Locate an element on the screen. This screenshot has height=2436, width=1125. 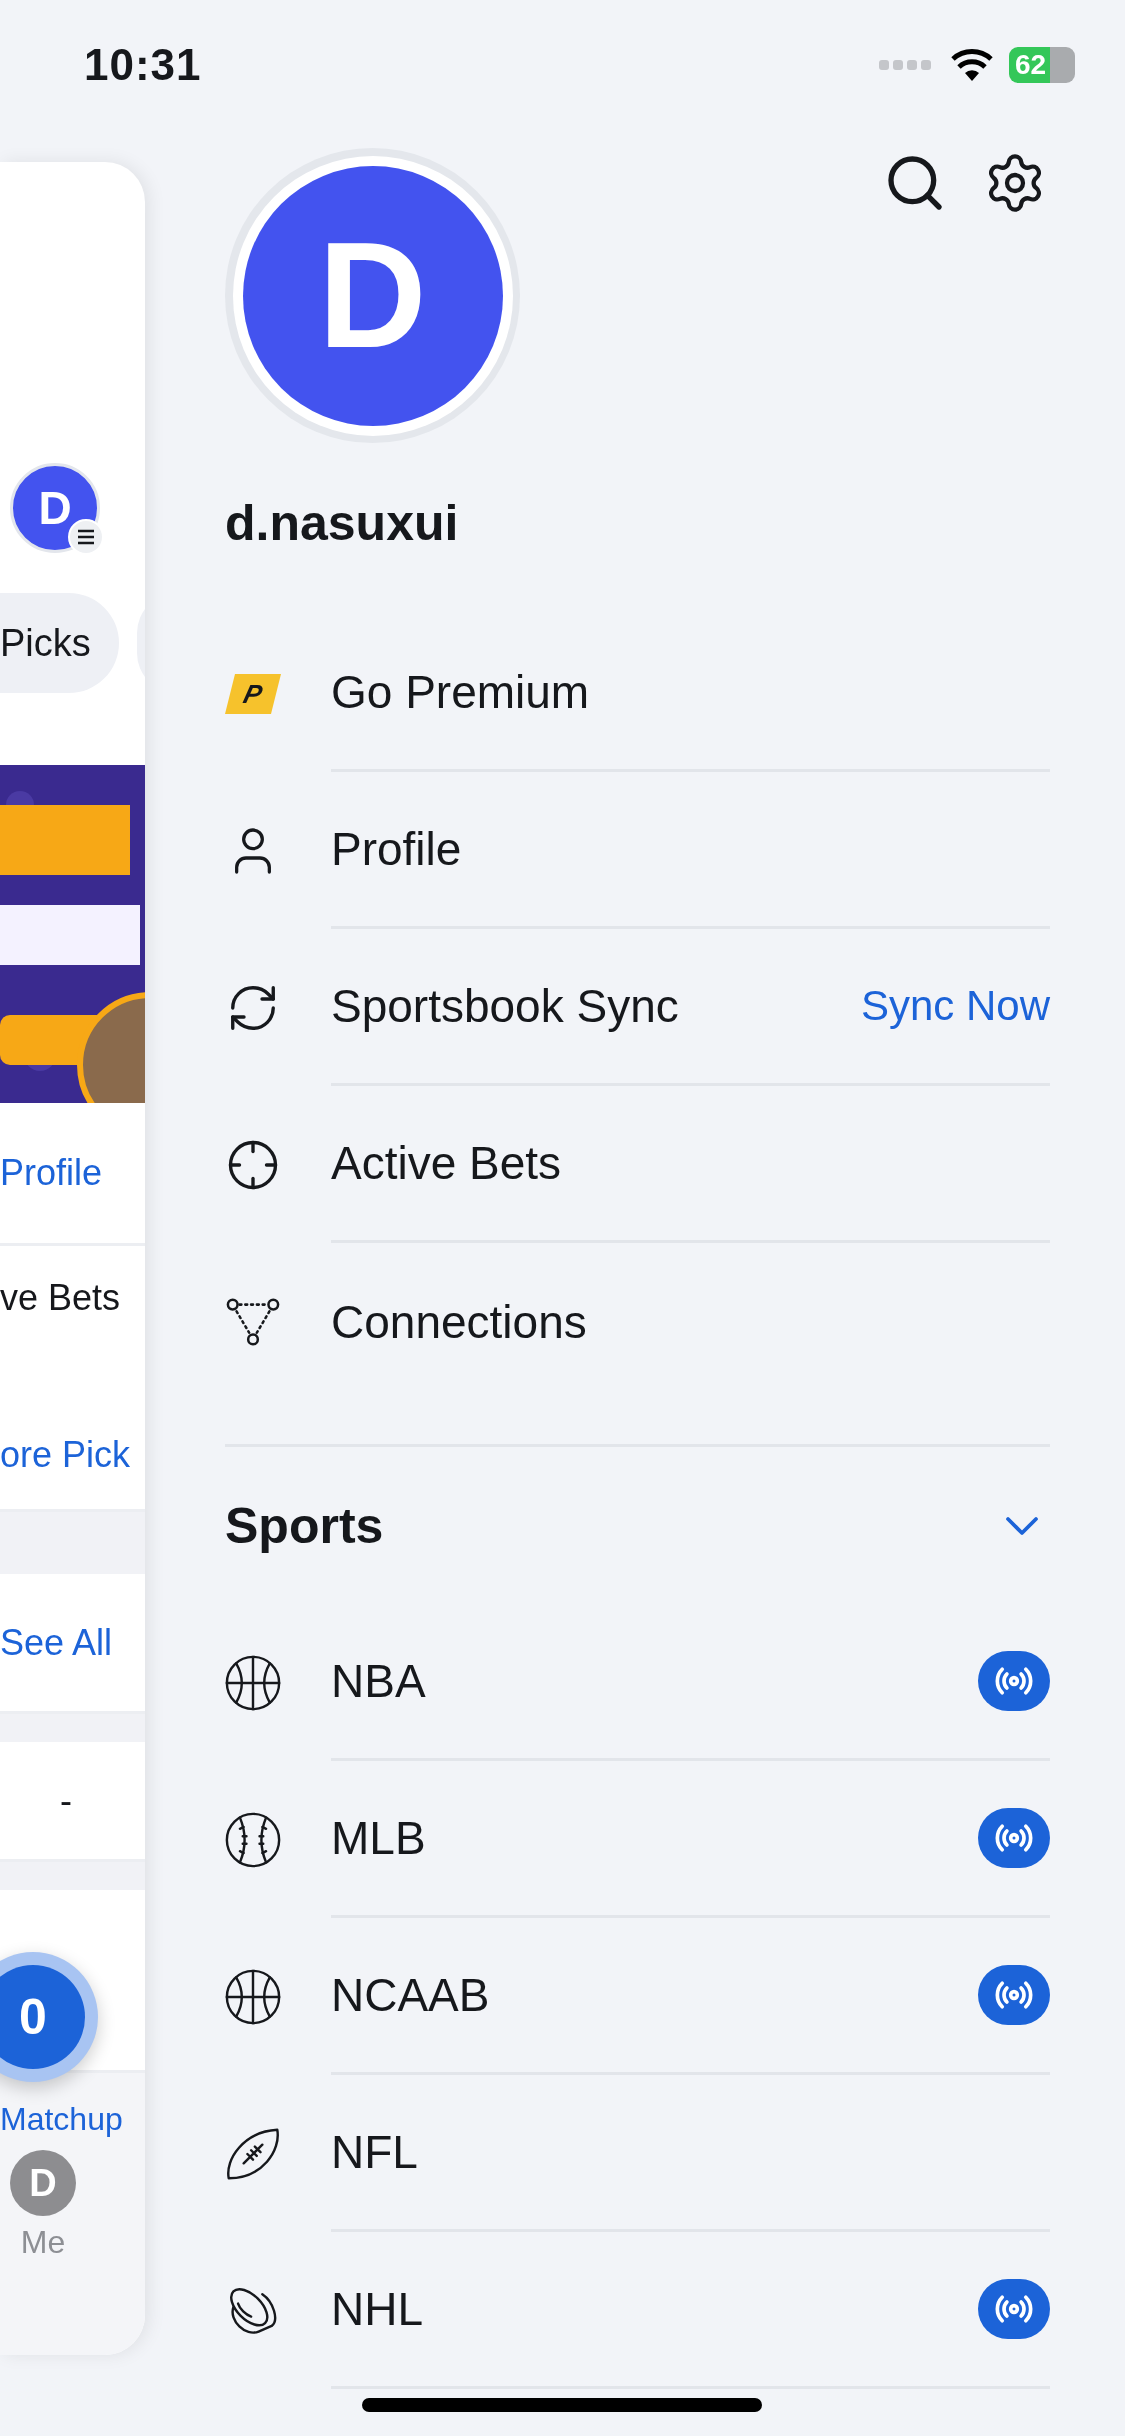
link: See All is located at coordinates (72, 1642).